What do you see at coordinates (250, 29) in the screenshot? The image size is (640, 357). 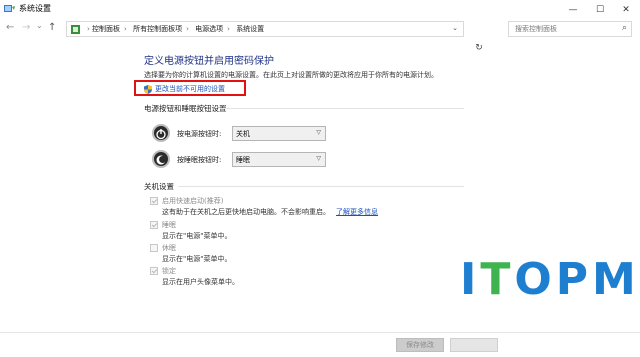 I see `breadcrumb-item: 系统设置` at bounding box center [250, 29].